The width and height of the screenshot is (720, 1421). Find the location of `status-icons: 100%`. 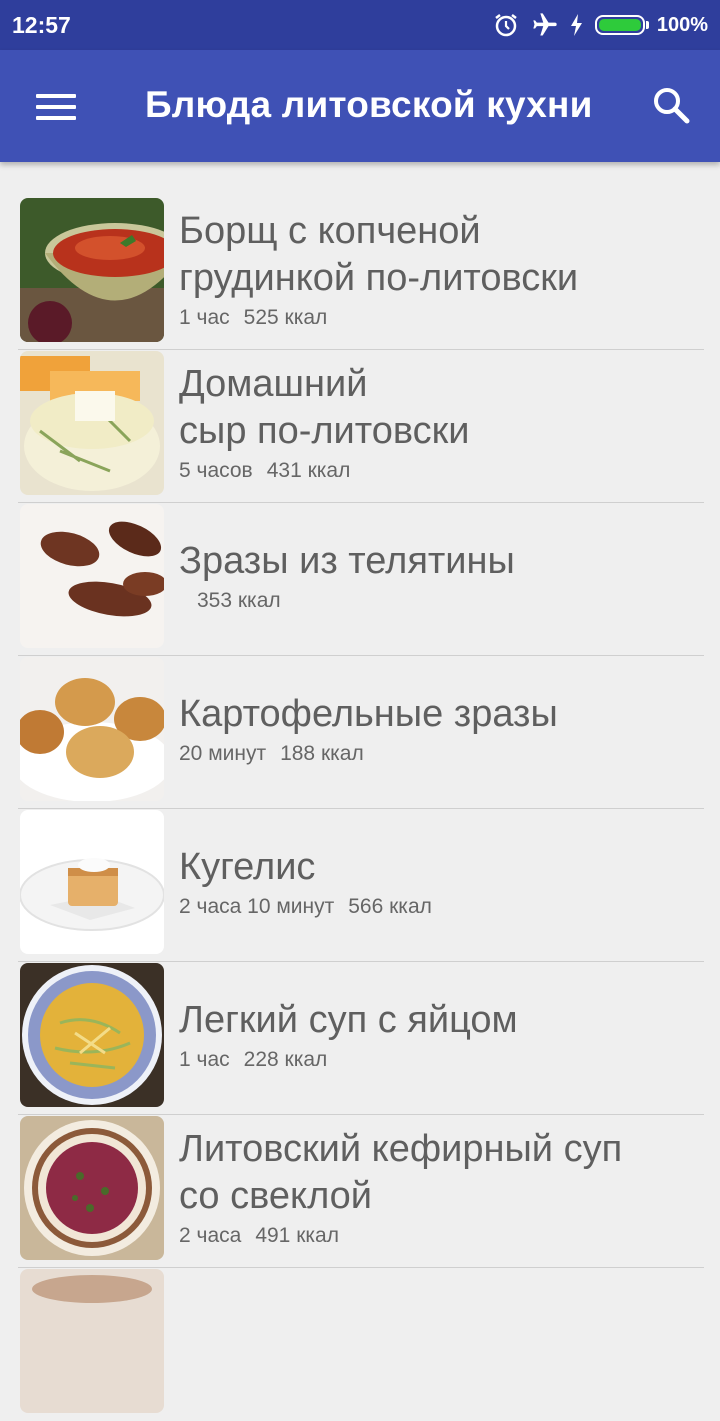

status-icons: 100% is located at coordinates (600, 25).